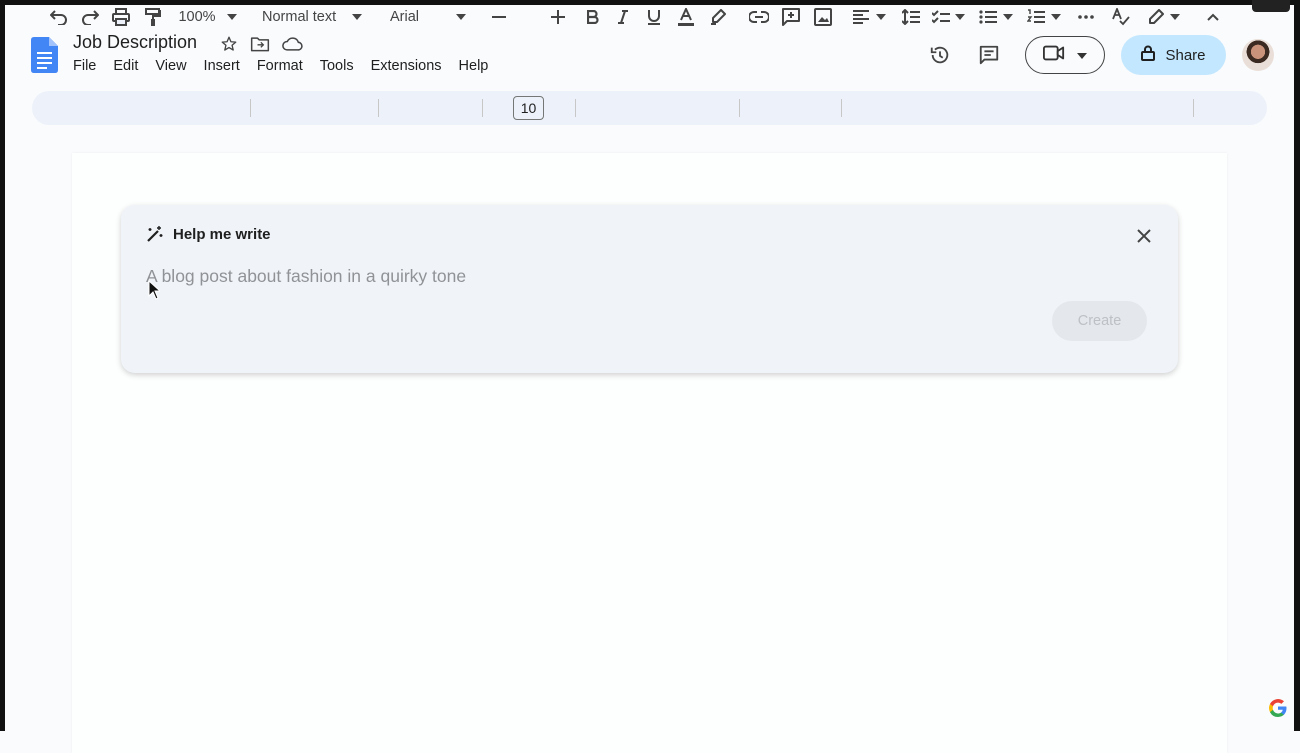 The image size is (1300, 753). What do you see at coordinates (121, 17) in the screenshot?
I see `print-icon` at bounding box center [121, 17].